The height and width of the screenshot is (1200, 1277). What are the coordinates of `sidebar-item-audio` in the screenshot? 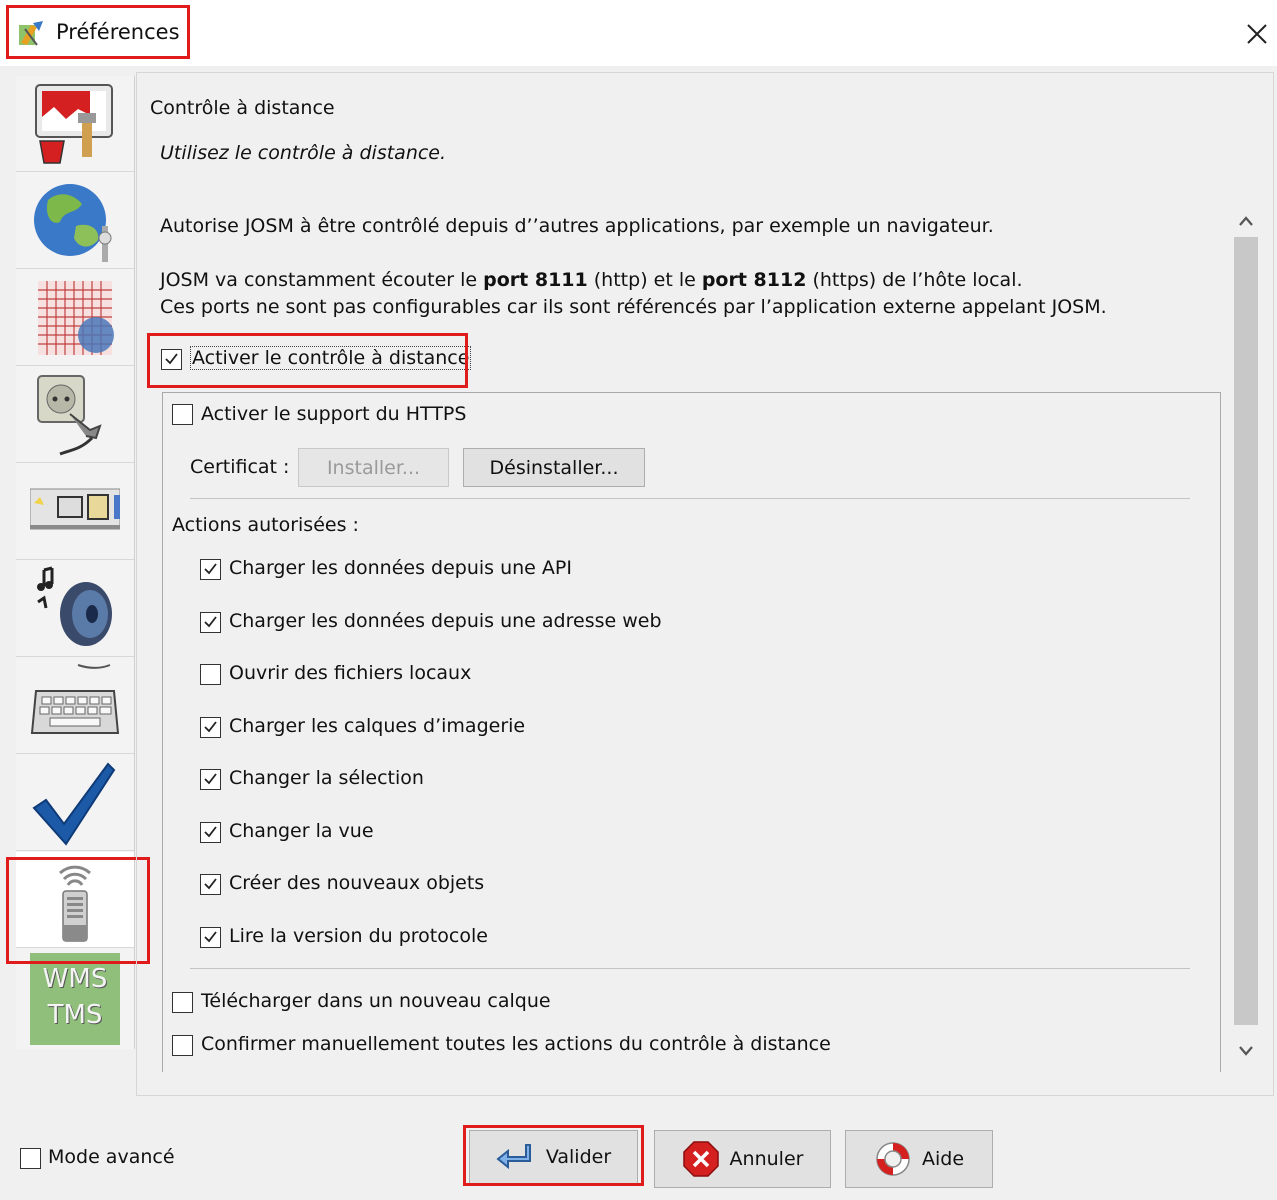 It's located at (75, 609).